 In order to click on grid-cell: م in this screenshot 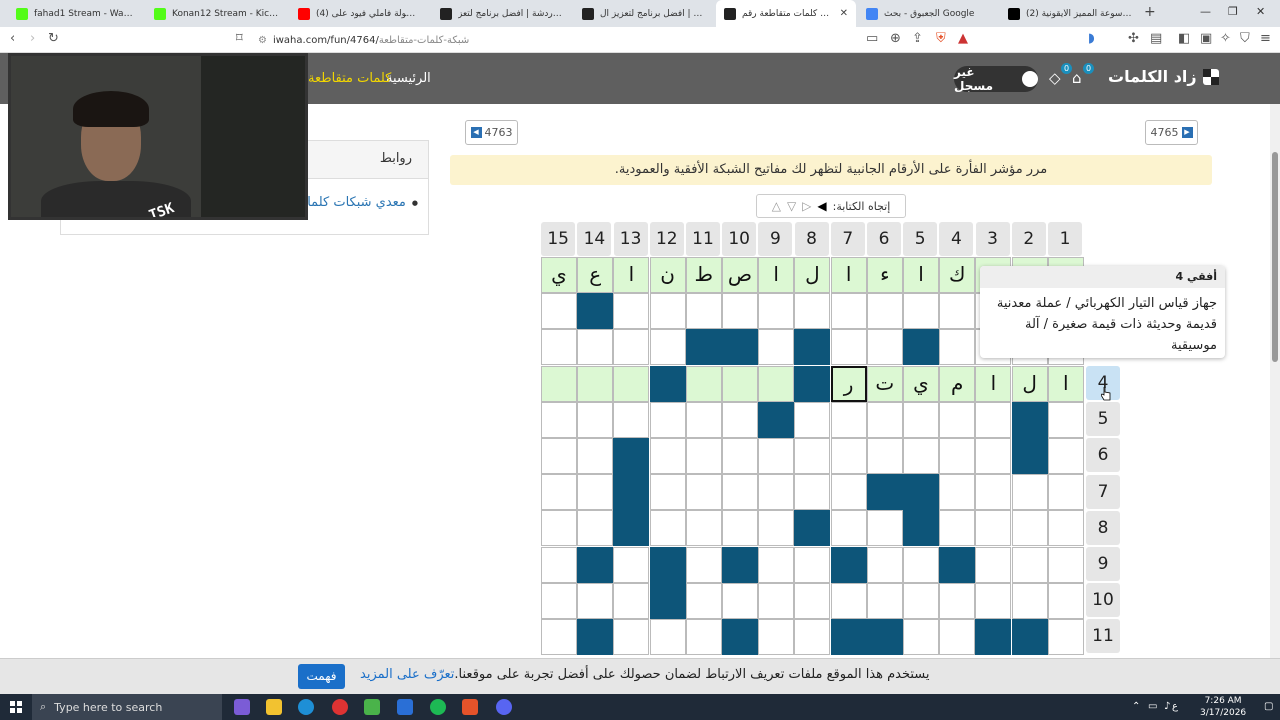, I will do `click(957, 383)`.